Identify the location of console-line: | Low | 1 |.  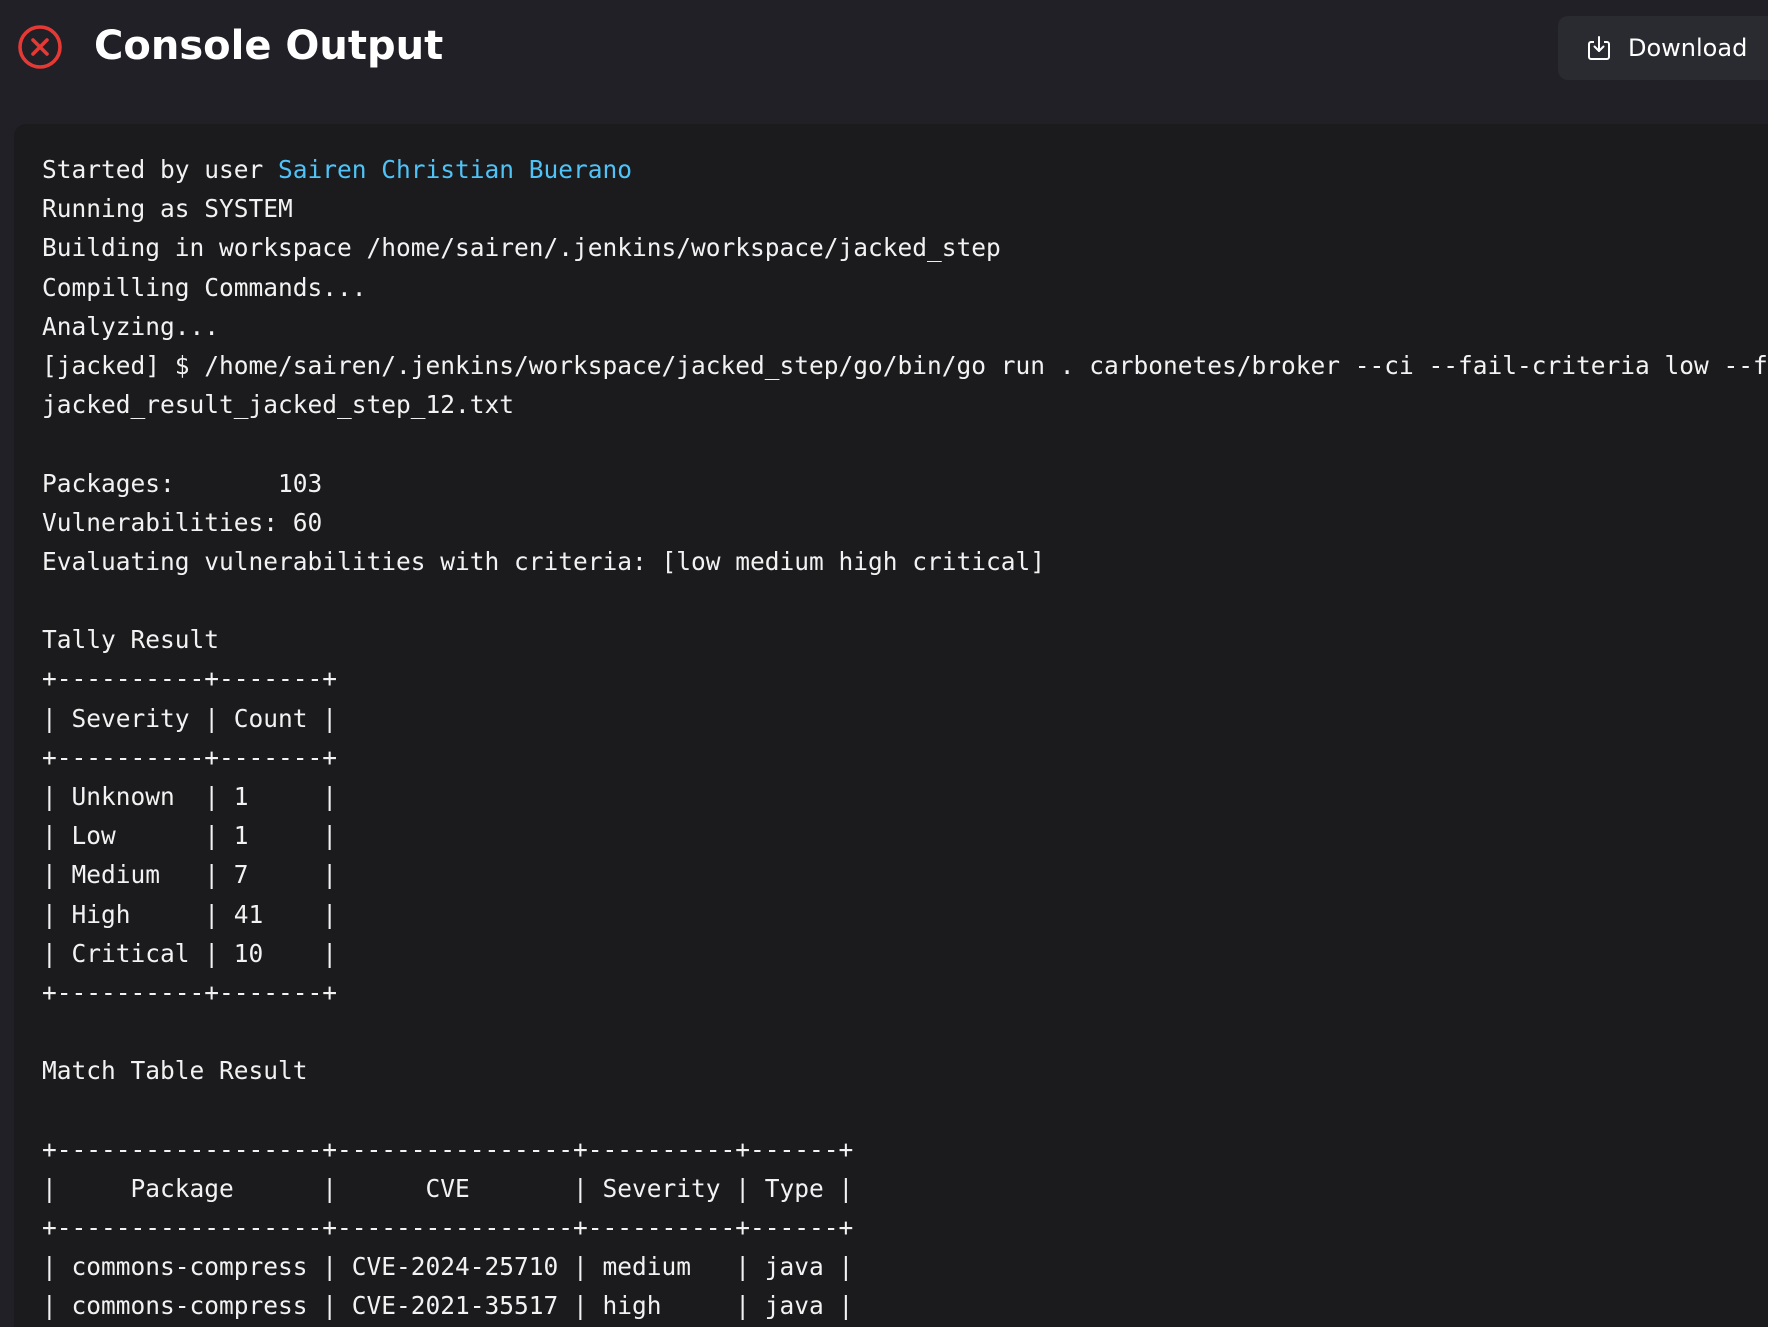
(190, 836).